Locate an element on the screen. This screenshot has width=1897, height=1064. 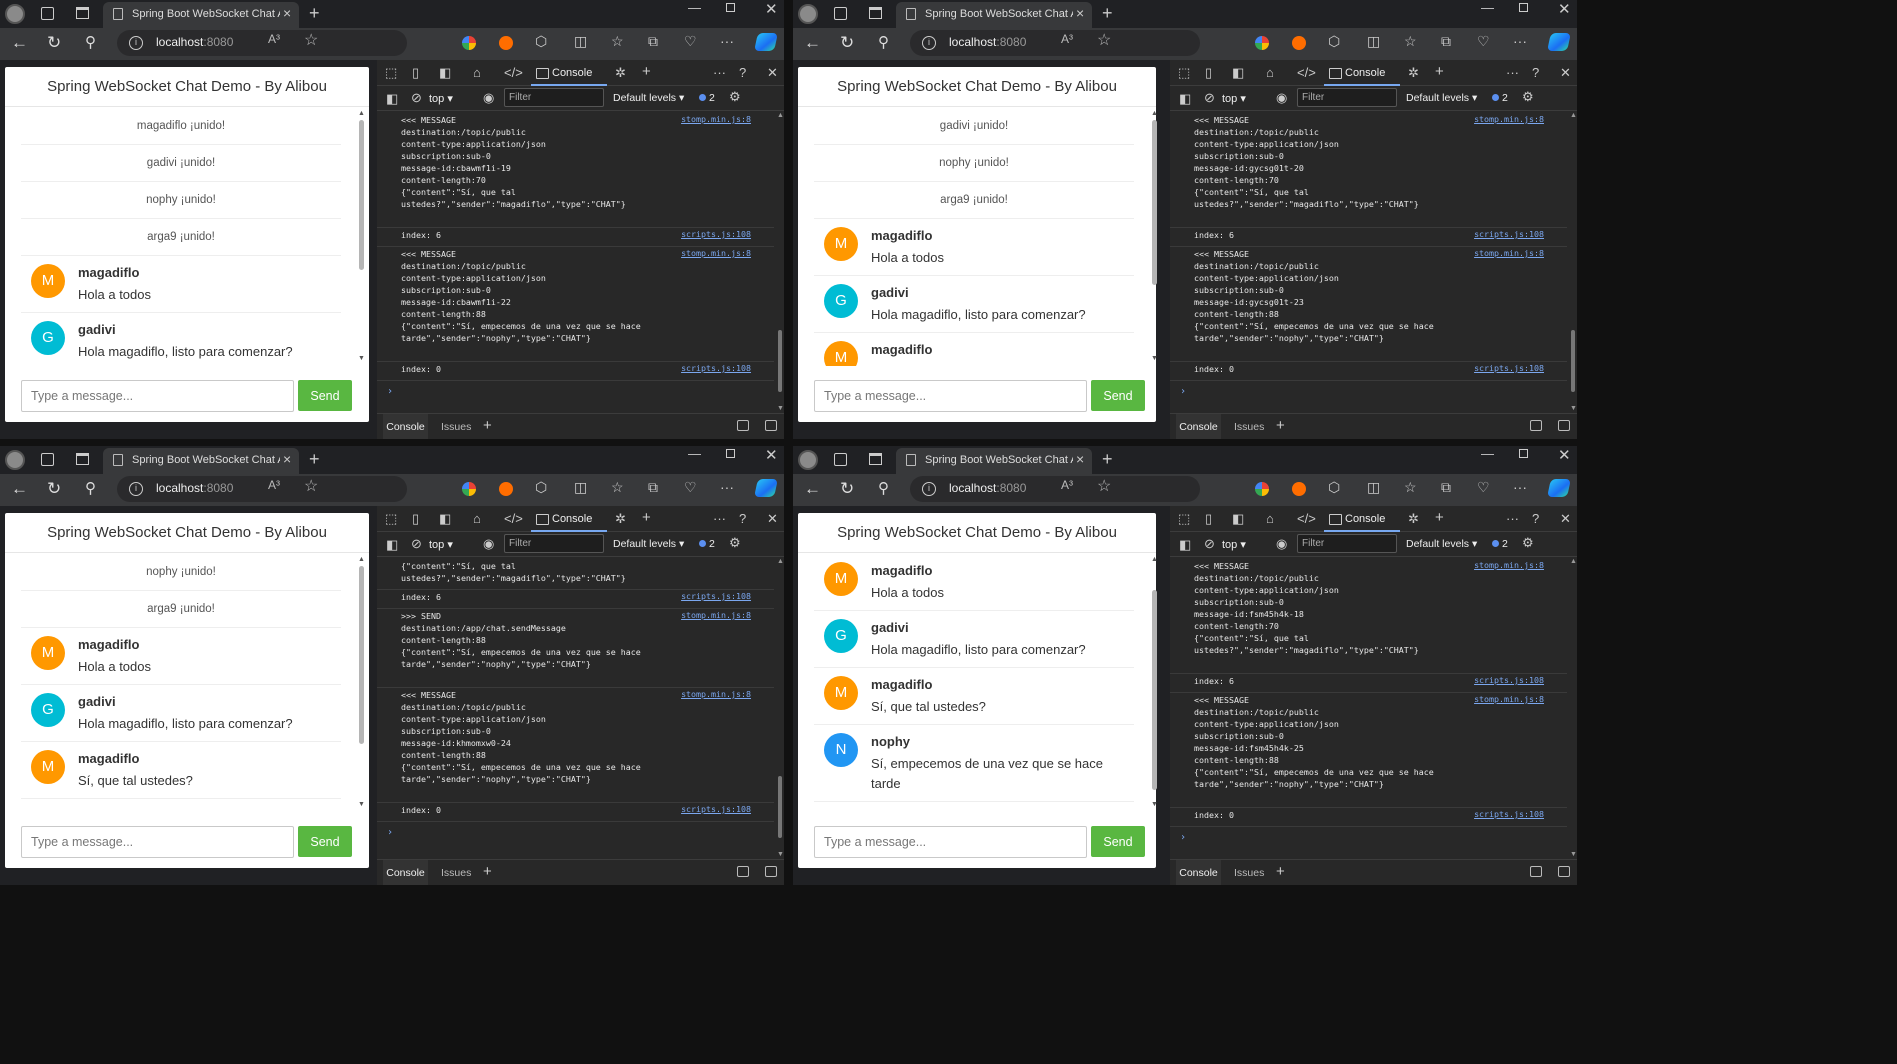
log-levels-dropdown: Default levels ▾ is located at coordinates (1441, 98).